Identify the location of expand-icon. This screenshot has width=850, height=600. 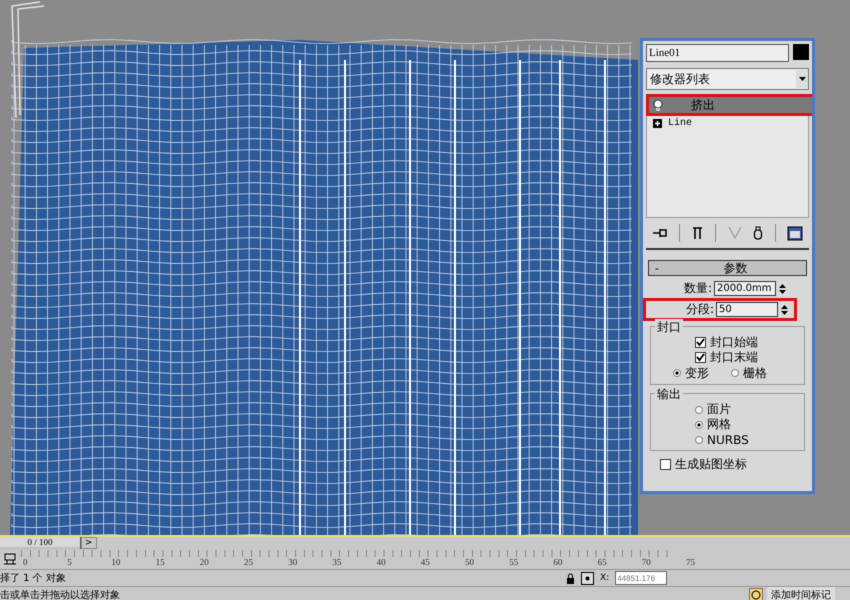
(657, 123).